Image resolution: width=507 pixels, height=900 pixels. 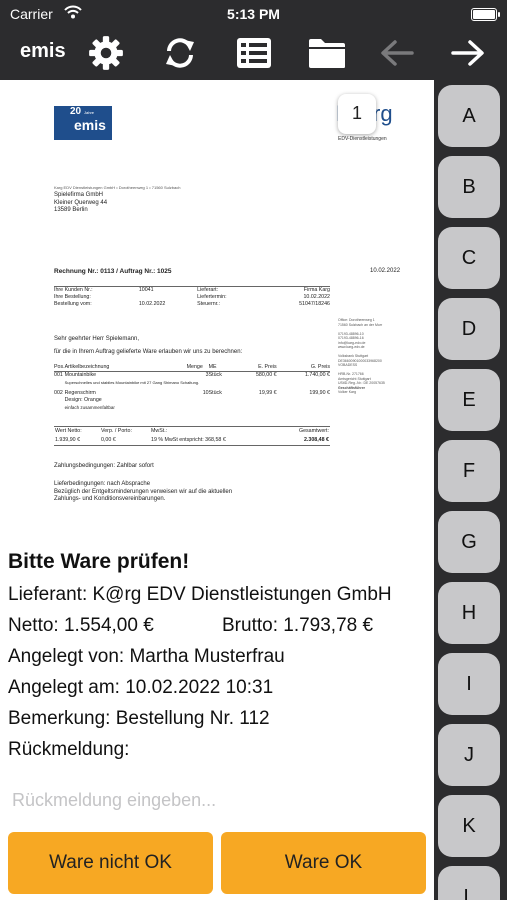 I want to click on folder-icon, so click(x=327, y=53).